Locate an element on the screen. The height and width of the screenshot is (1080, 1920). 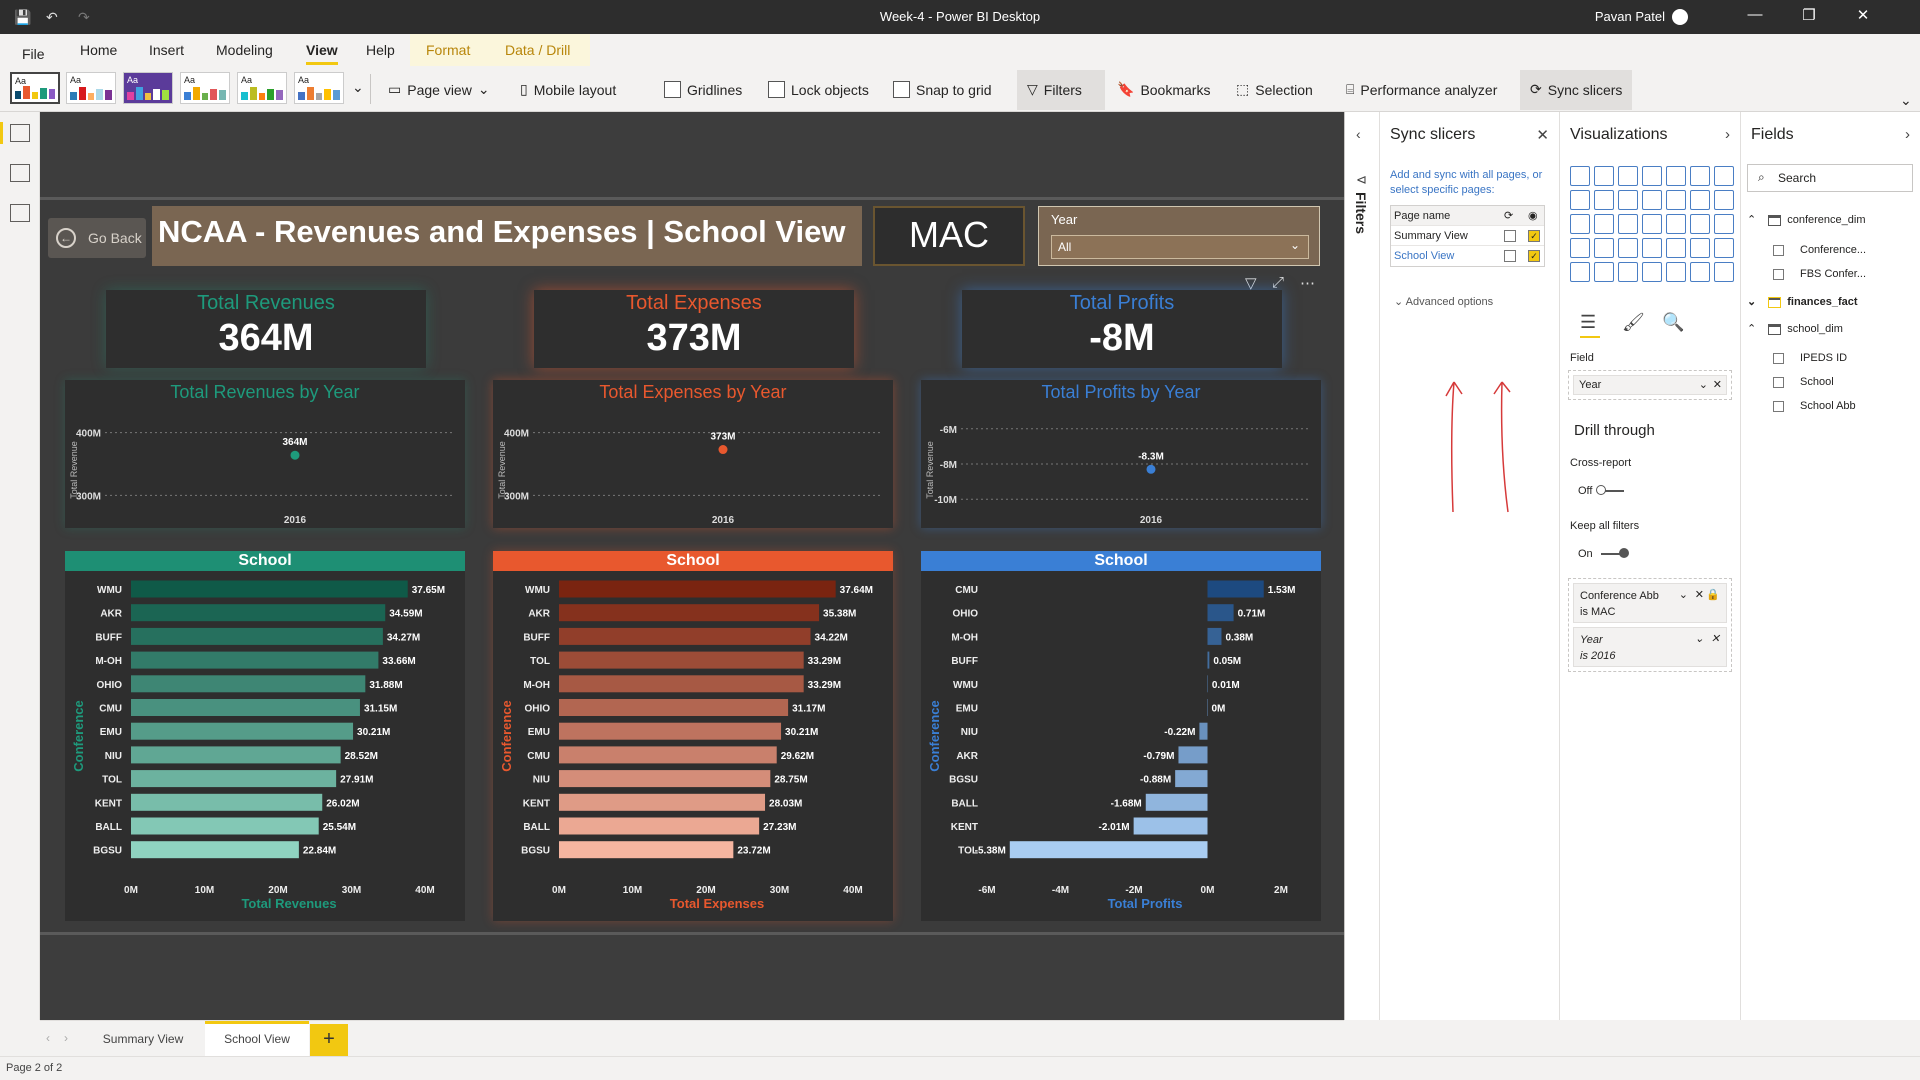
tab-data-drill: Data / Drill is located at coordinates (537, 50).